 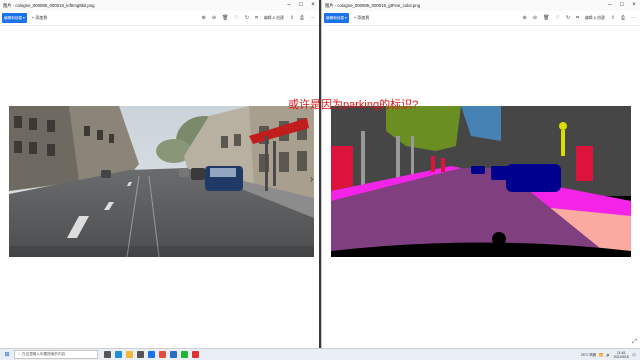 I want to click on wechat-icon, so click(x=184, y=354).